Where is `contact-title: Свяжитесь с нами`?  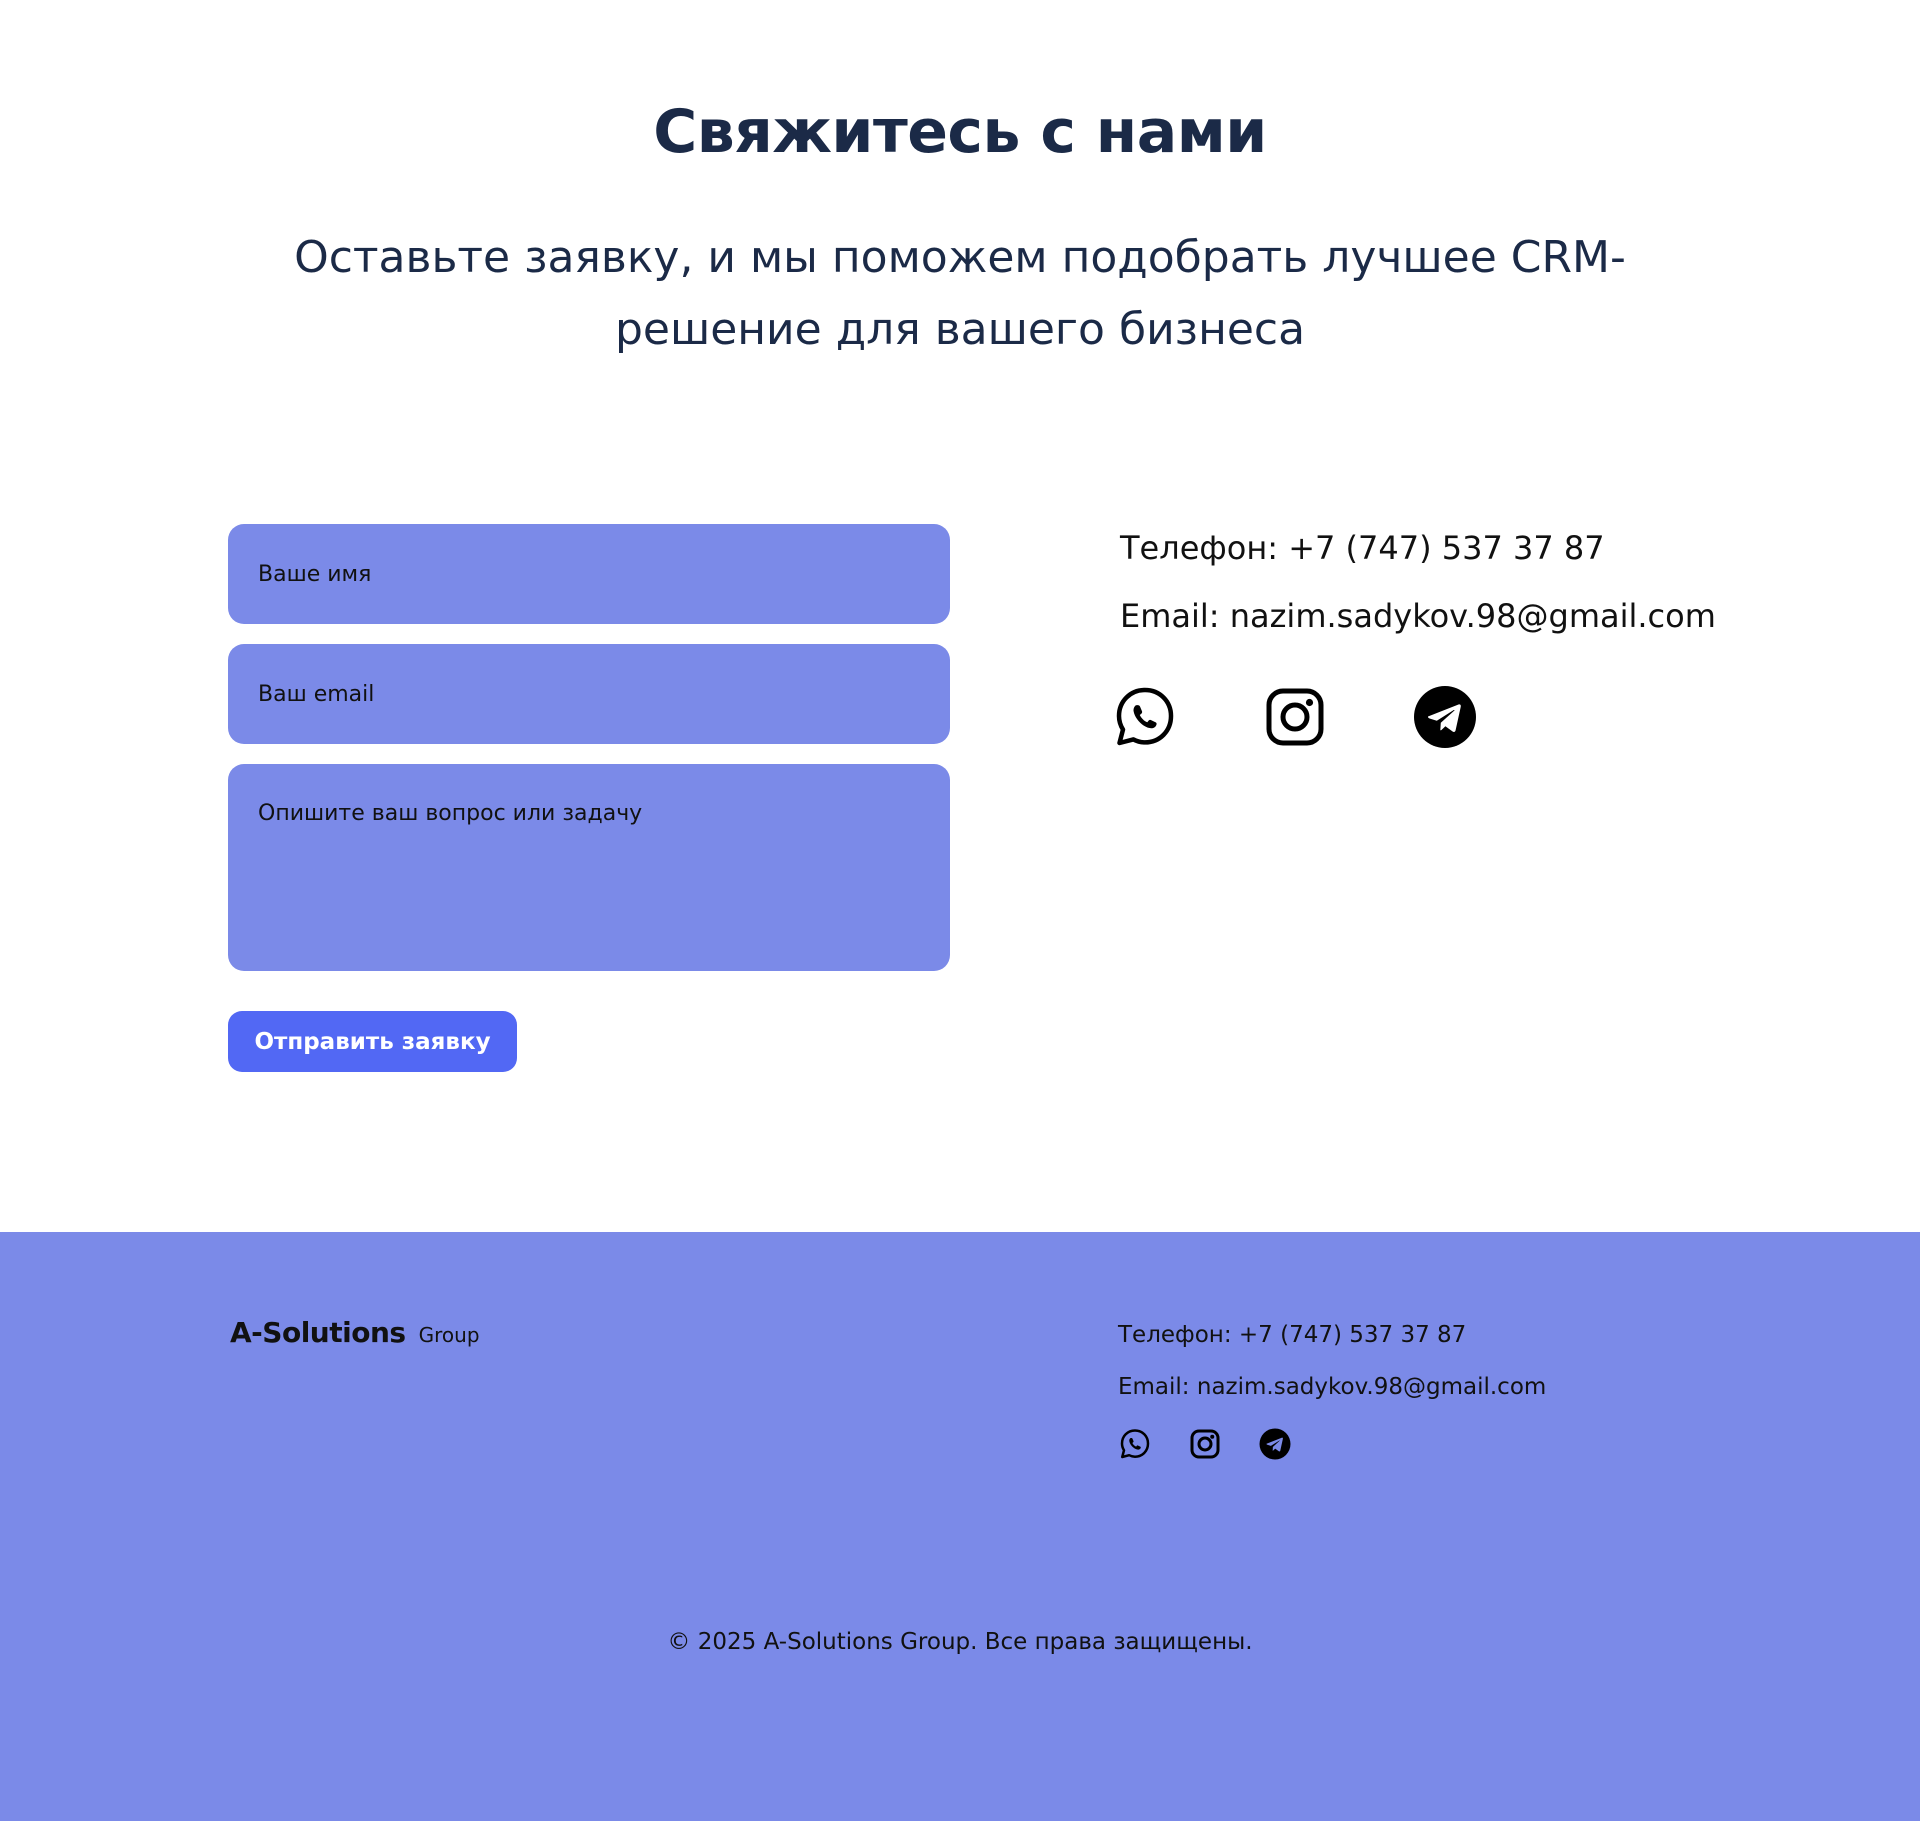 contact-title: Свяжитесь с нами is located at coordinates (960, 132).